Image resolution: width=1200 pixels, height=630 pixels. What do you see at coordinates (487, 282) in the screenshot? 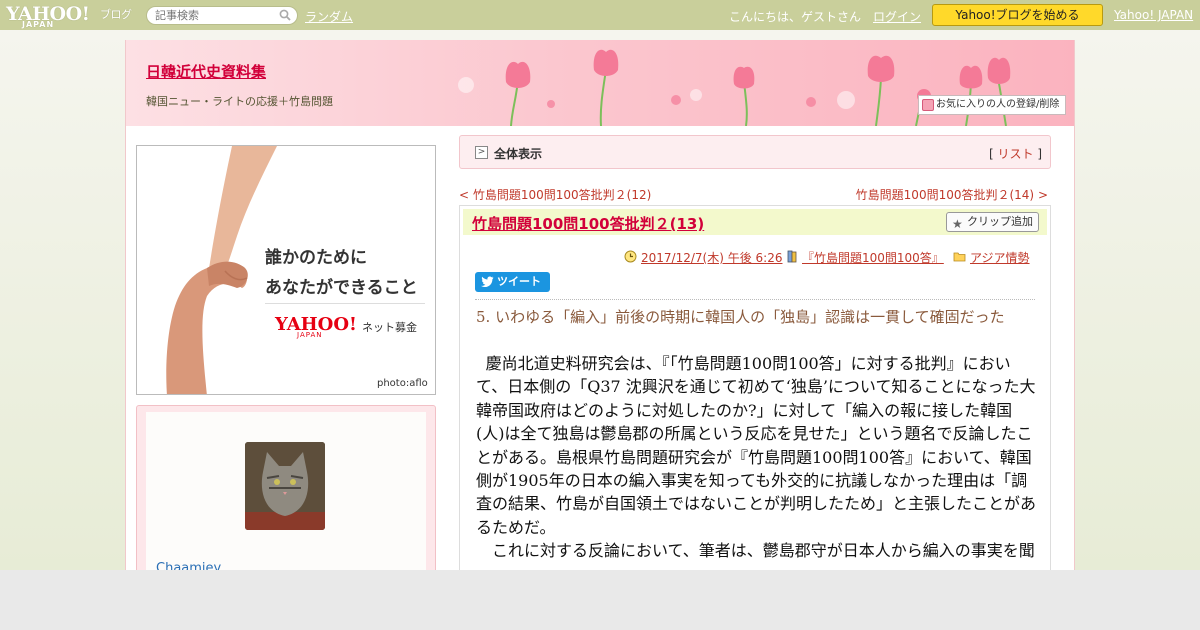
I see `twitter-bird-icon` at bounding box center [487, 282].